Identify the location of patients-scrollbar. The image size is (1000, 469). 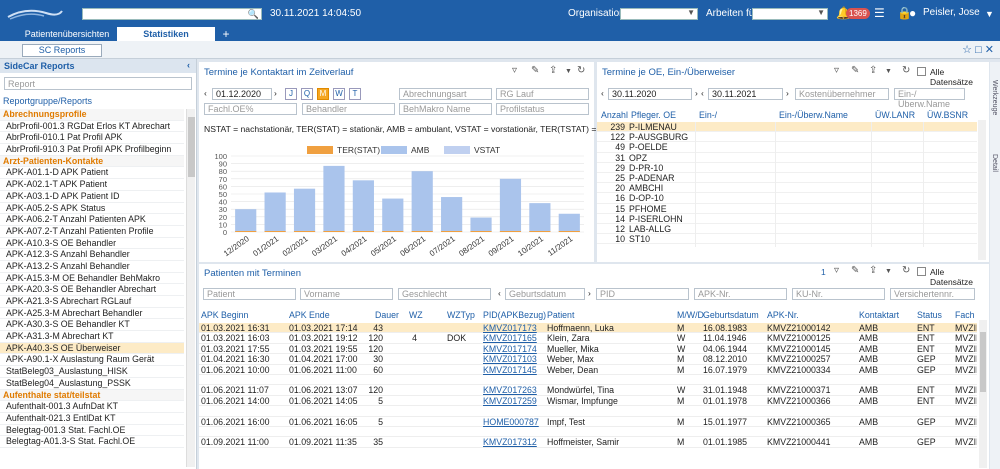
(983, 394).